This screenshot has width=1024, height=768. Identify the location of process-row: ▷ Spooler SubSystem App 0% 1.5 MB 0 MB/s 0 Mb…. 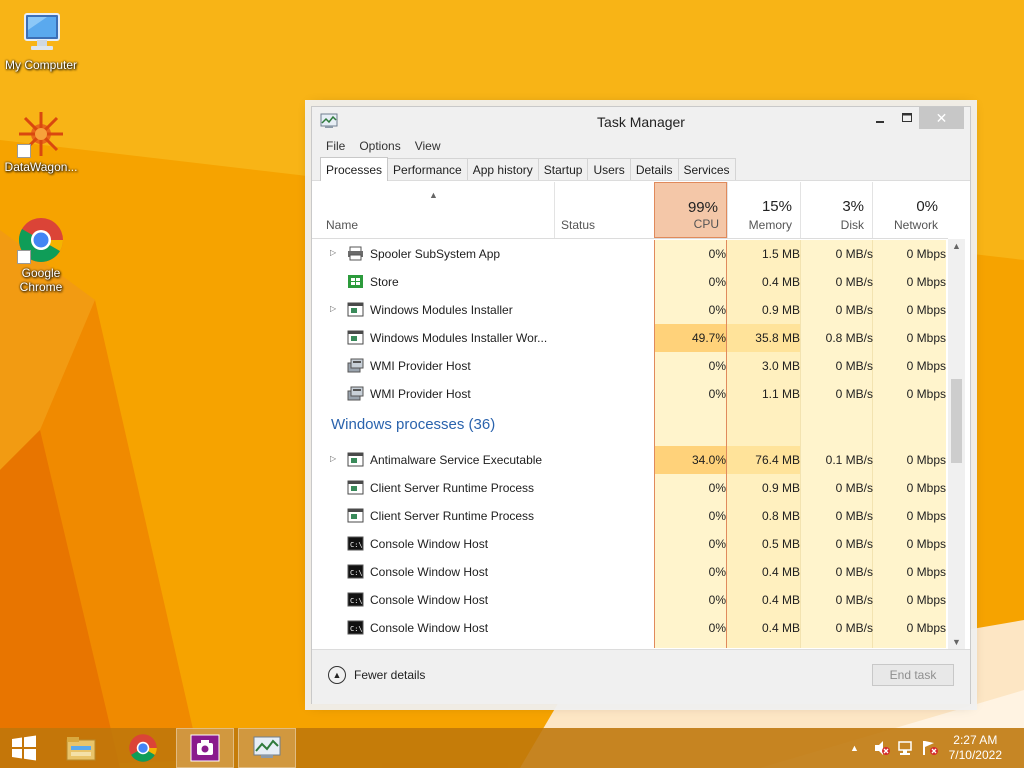
(629, 254).